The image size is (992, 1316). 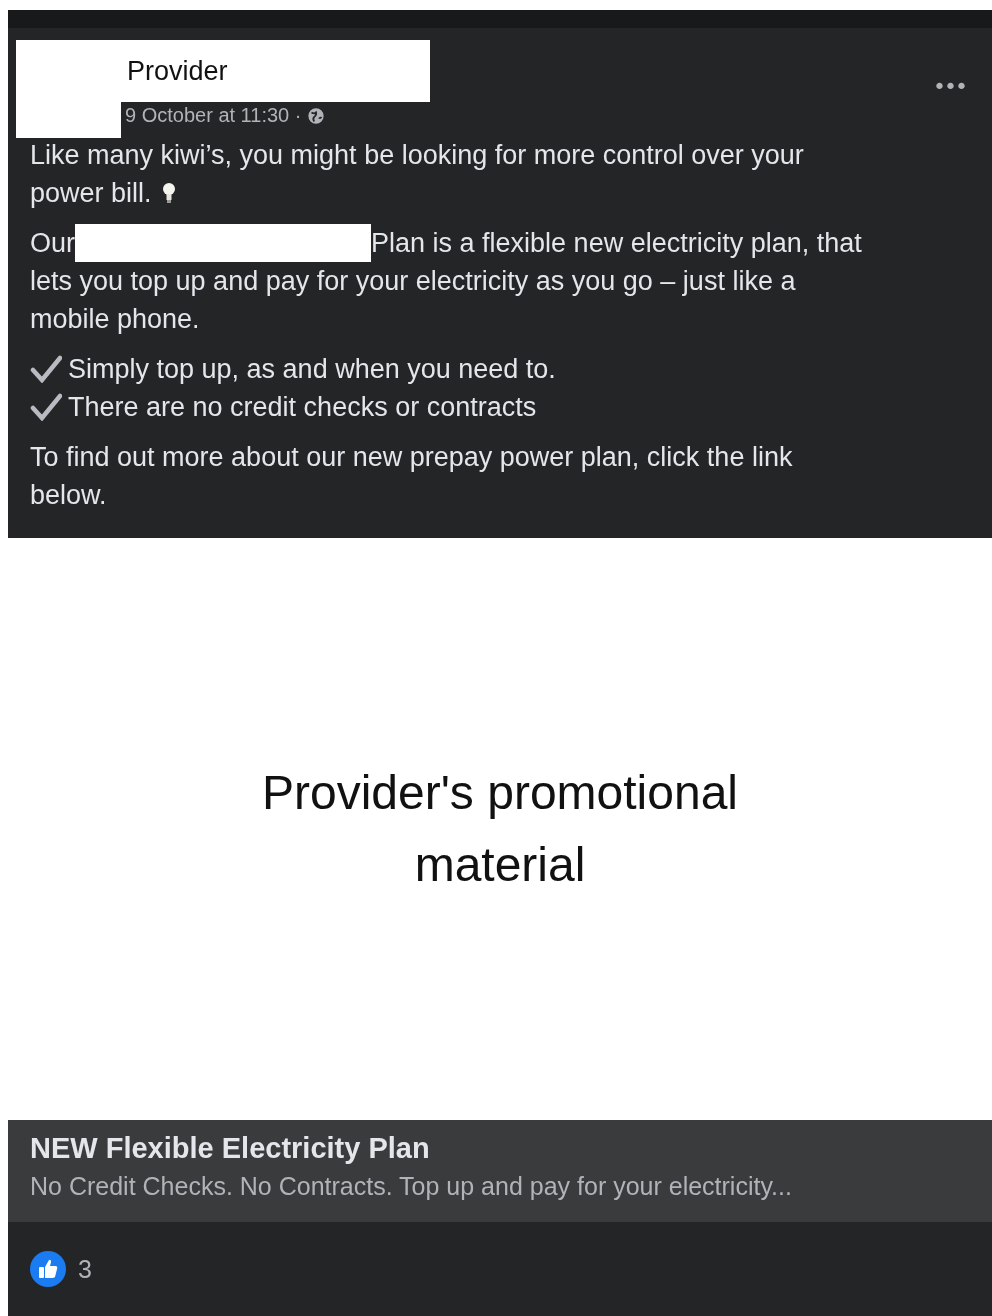 I want to click on post-text: To find out more about our new prepay power plan, click the link below., so click(x=411, y=476).